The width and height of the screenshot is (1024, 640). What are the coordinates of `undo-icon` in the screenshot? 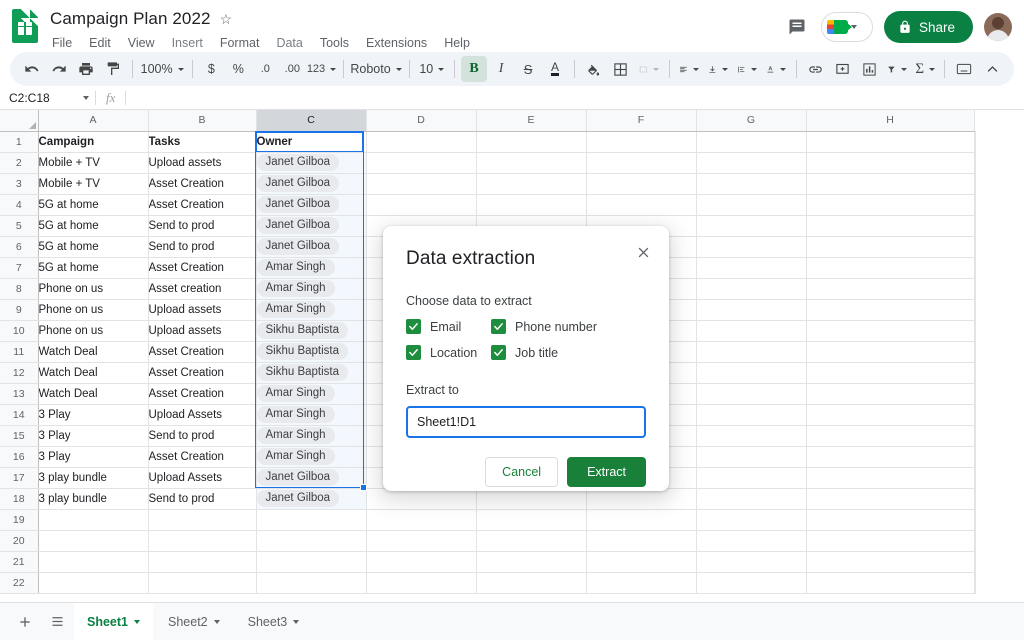 It's located at (32, 69).